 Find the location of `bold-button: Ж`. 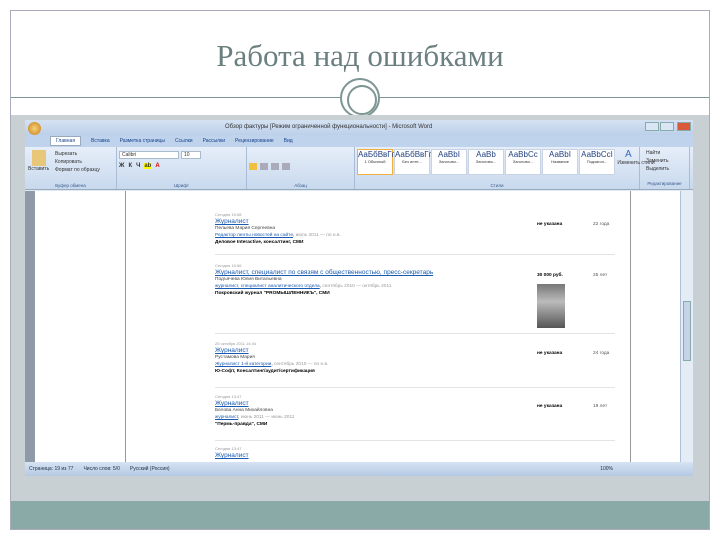

bold-button: Ж is located at coordinates (121, 166).